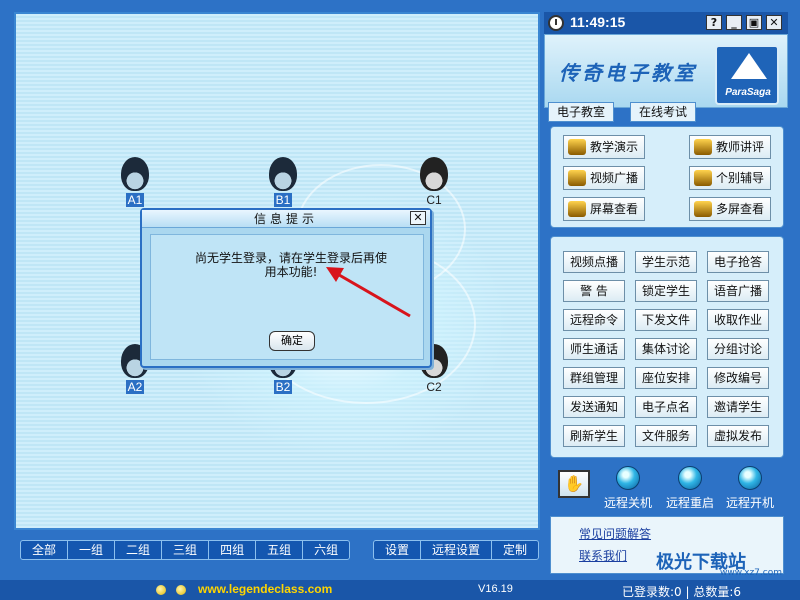 This screenshot has width=800, height=600. Describe the element at coordinates (628, 478) in the screenshot. I see `remote-shutdown-icon` at that location.